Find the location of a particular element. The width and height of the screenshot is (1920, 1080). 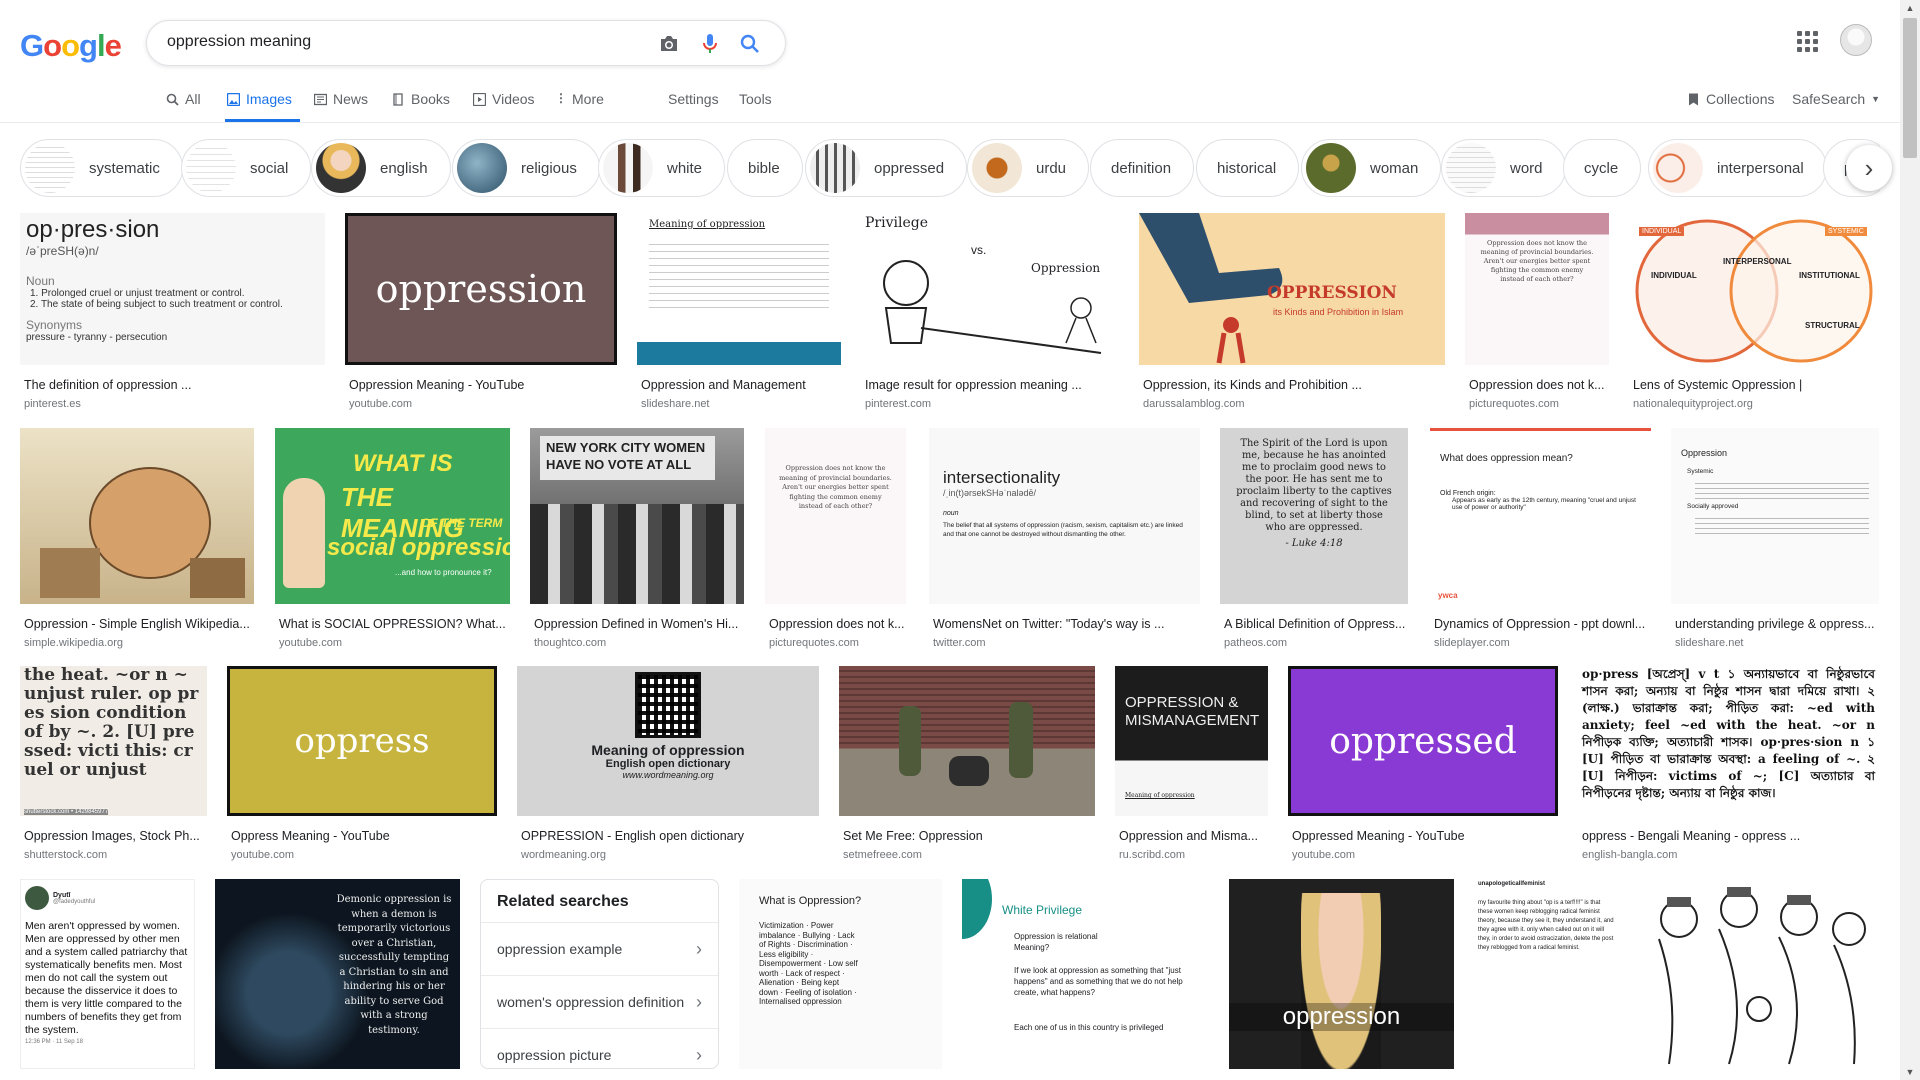

apps-grid-icon is located at coordinates (1807, 41).